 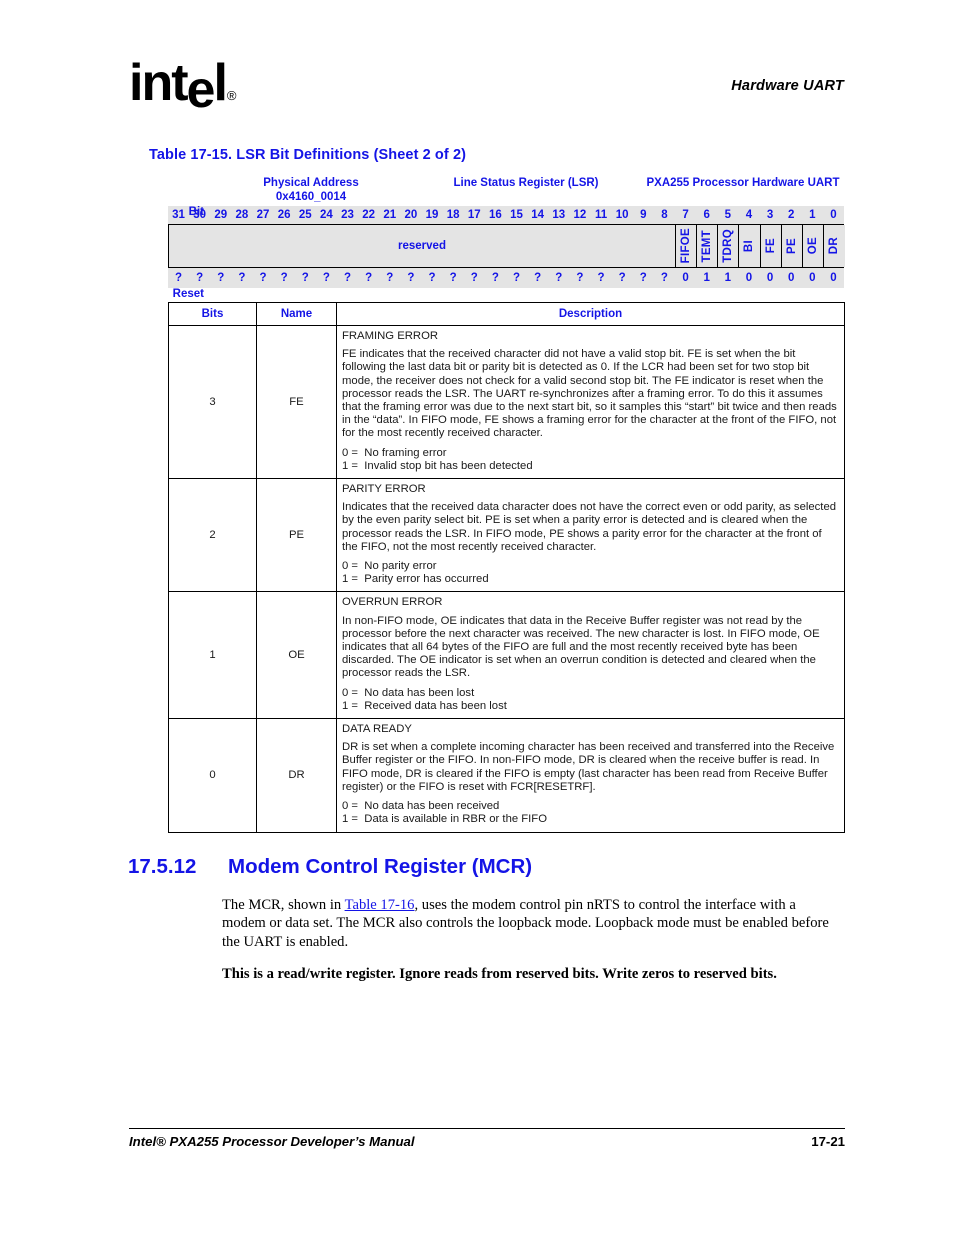 What do you see at coordinates (437, 465) in the screenshot?
I see `enum-value-1: 1 = Invalid stop bit has been detected` at bounding box center [437, 465].